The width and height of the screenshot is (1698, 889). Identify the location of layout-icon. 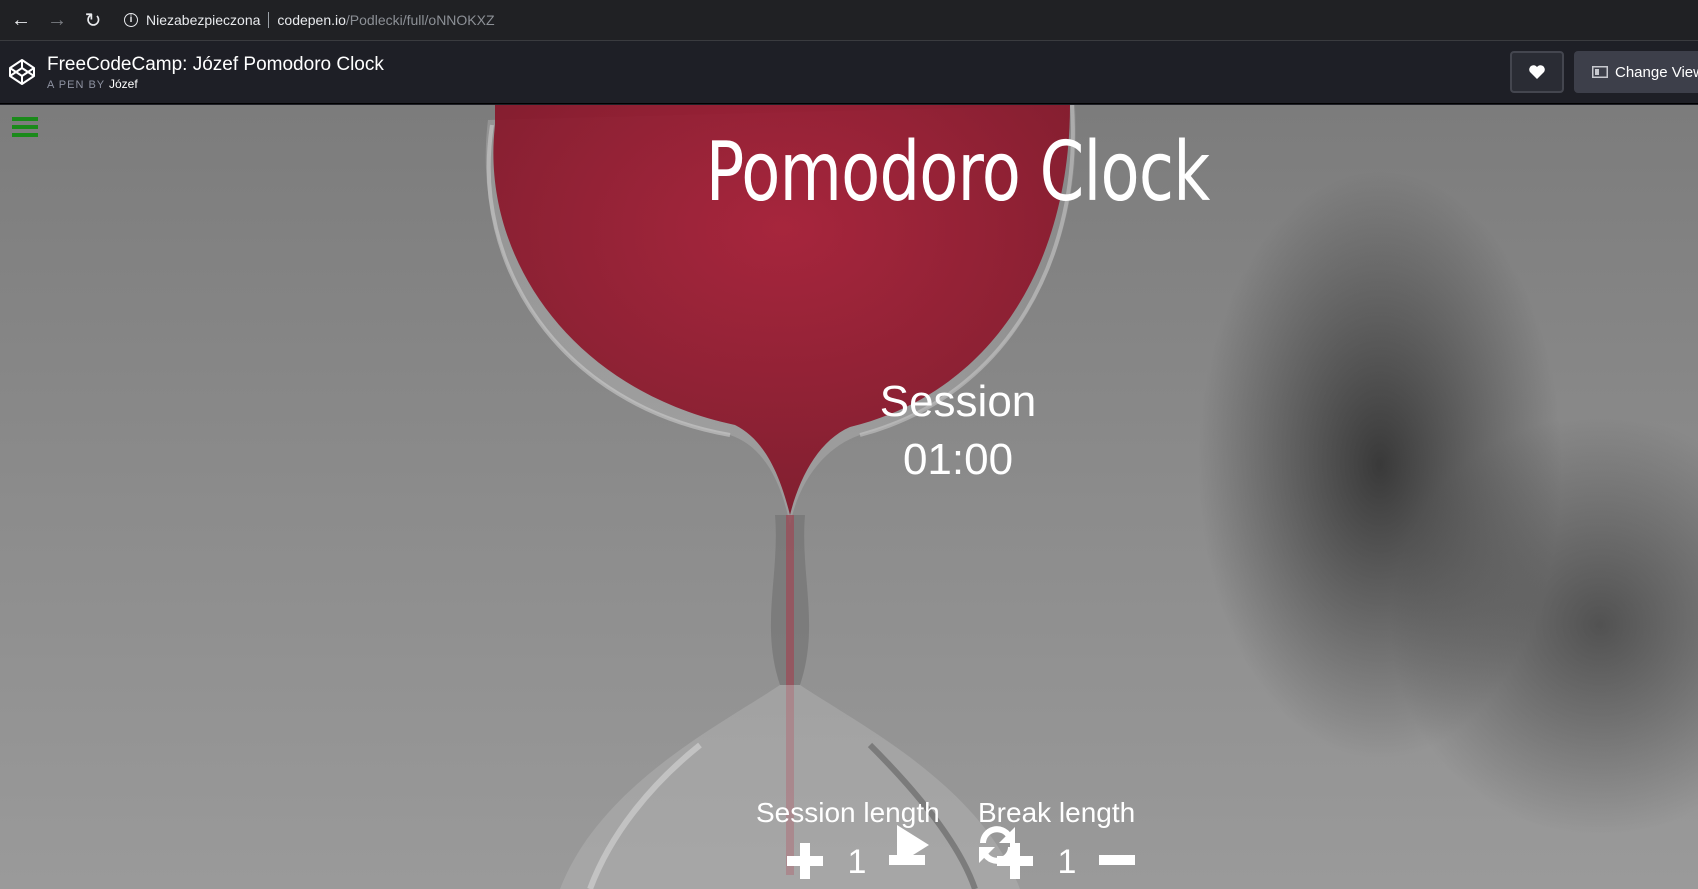
(1600, 72).